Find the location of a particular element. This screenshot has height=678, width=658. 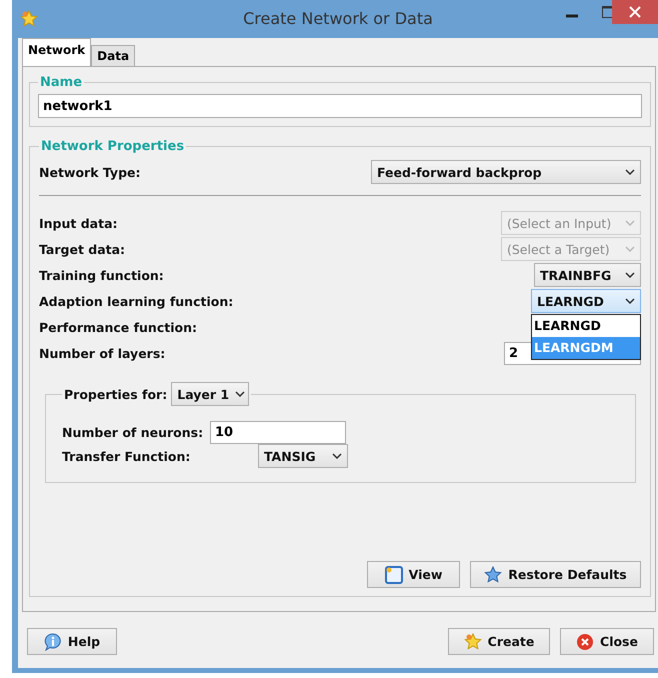

field-label: Network Type: is located at coordinates (89, 172).